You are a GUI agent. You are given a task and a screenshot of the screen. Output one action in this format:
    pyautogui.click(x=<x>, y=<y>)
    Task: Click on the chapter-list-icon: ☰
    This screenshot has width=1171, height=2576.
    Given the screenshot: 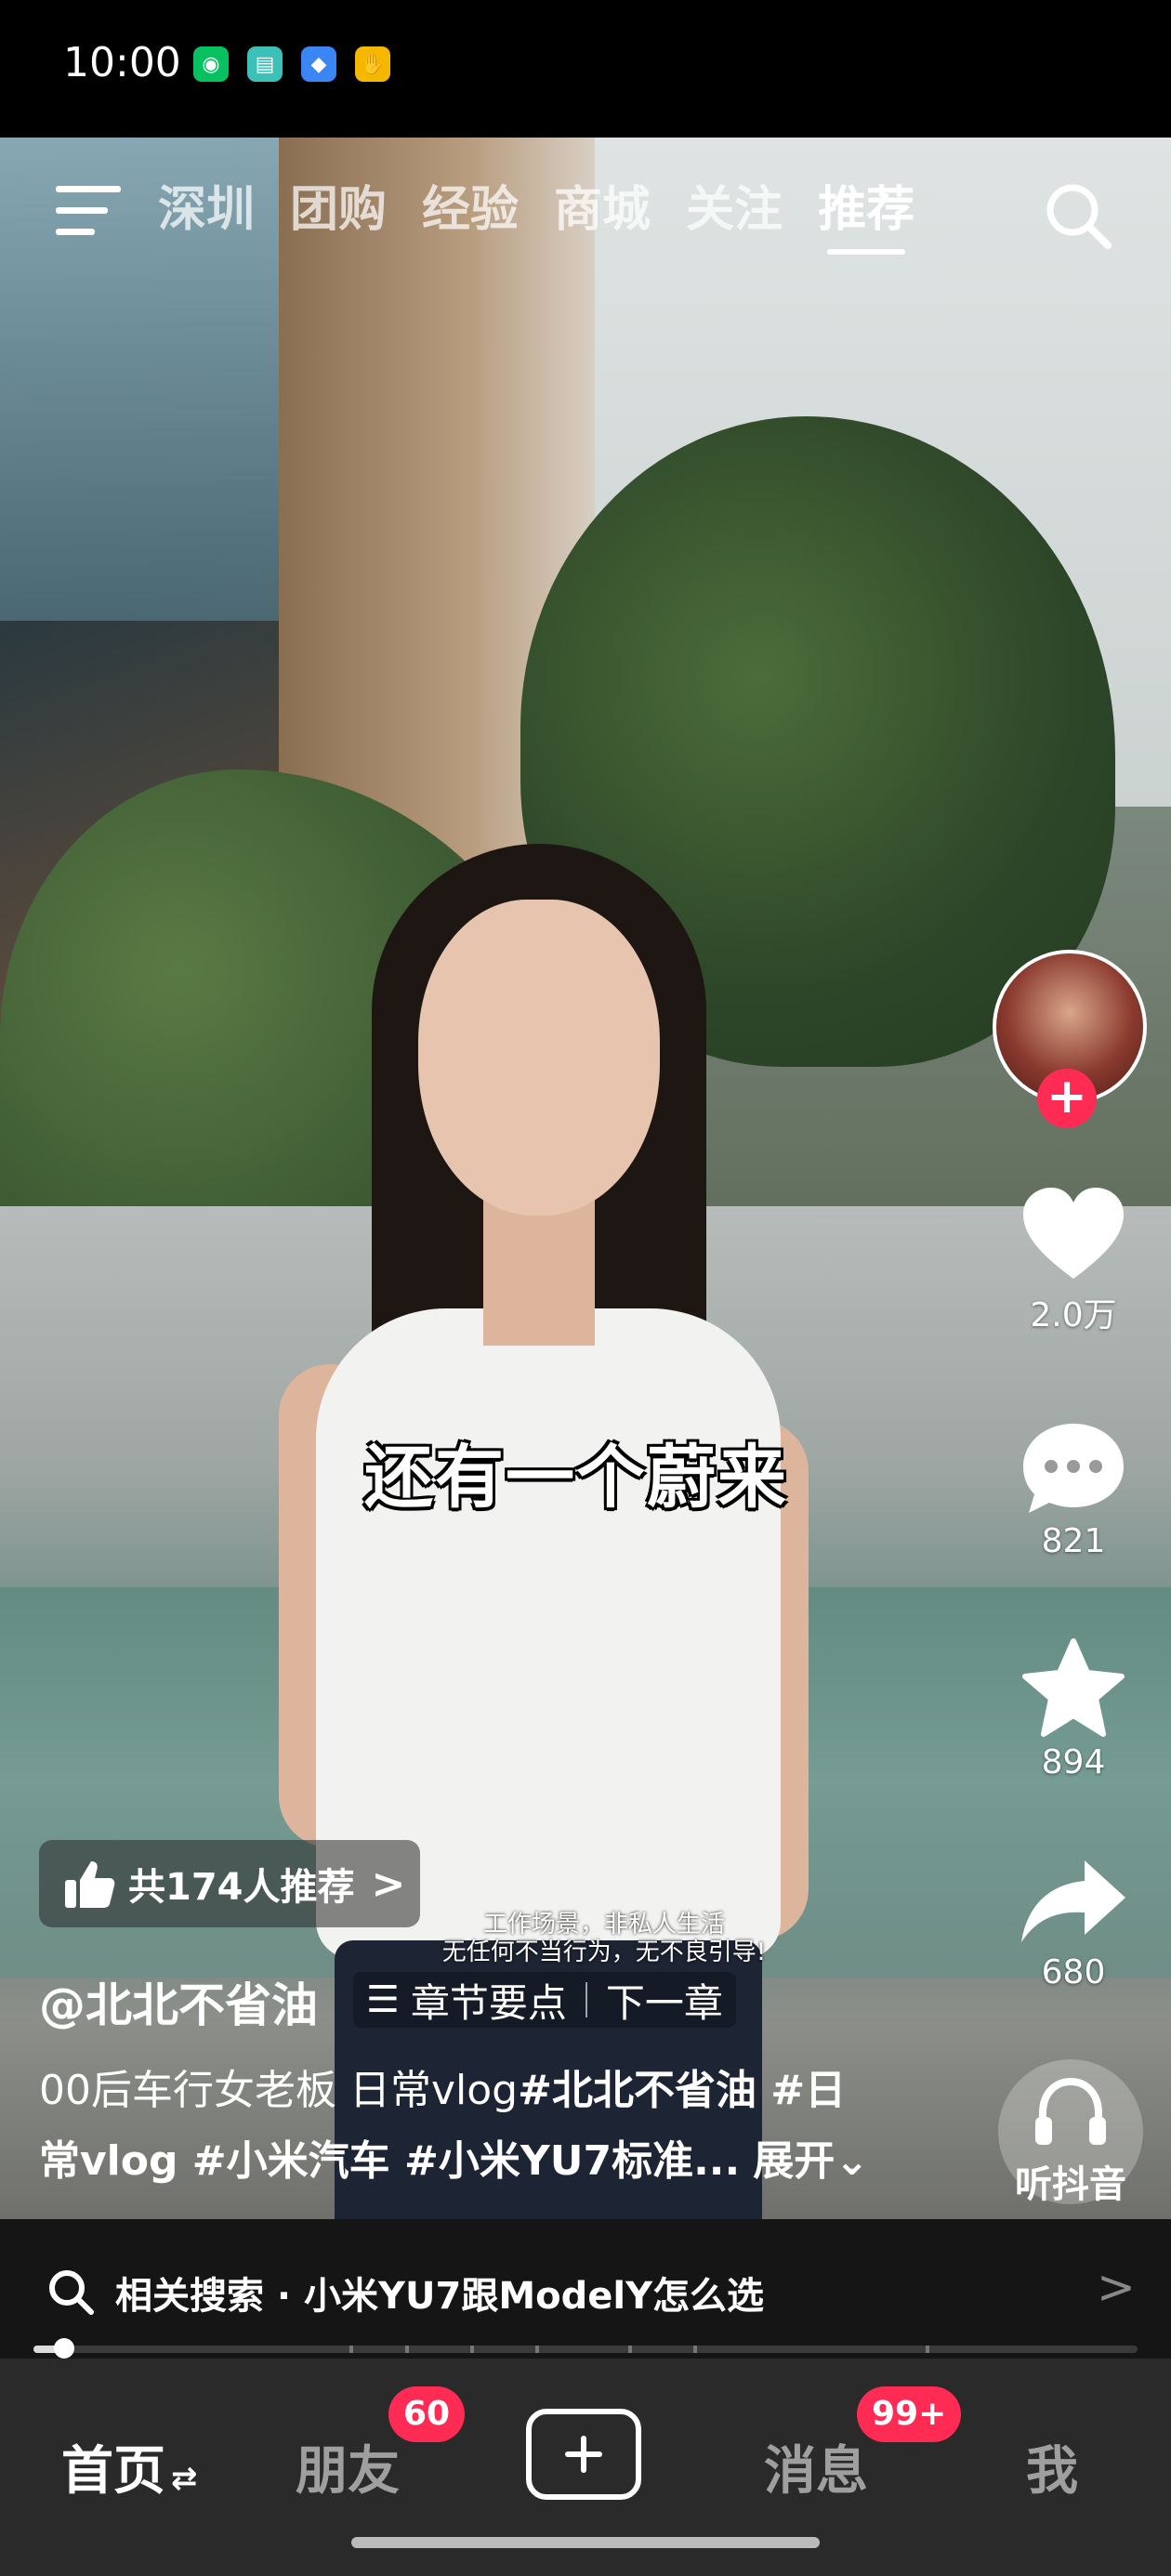 What is the action you would take?
    pyautogui.click(x=383, y=1999)
    